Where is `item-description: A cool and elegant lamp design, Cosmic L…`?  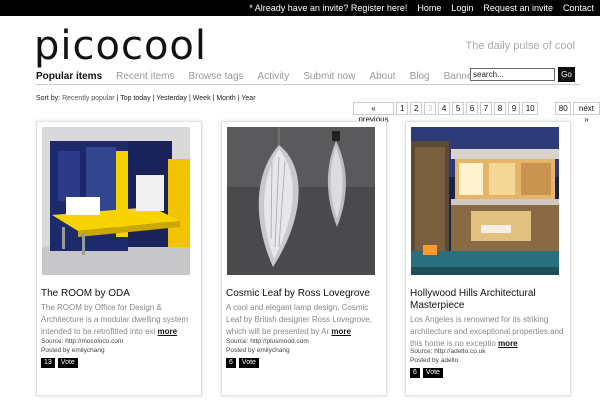
item-description: A cool and elegant lamp design, Cosmic L… is located at coordinates (304, 320).